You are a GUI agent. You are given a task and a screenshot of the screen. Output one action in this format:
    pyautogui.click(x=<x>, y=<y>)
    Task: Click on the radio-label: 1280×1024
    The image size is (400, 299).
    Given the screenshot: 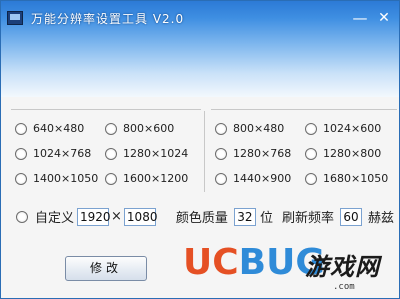 What is the action you would take?
    pyautogui.click(x=156, y=153)
    